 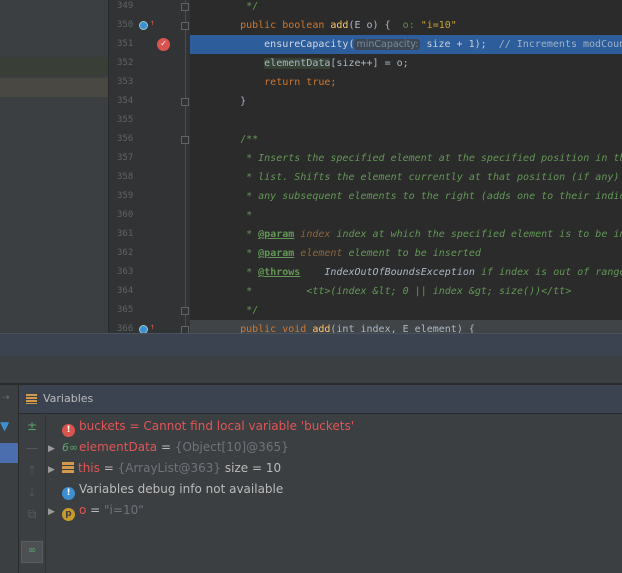 I want to click on variable-row: ! Variables debug info not available, so click(x=166, y=489).